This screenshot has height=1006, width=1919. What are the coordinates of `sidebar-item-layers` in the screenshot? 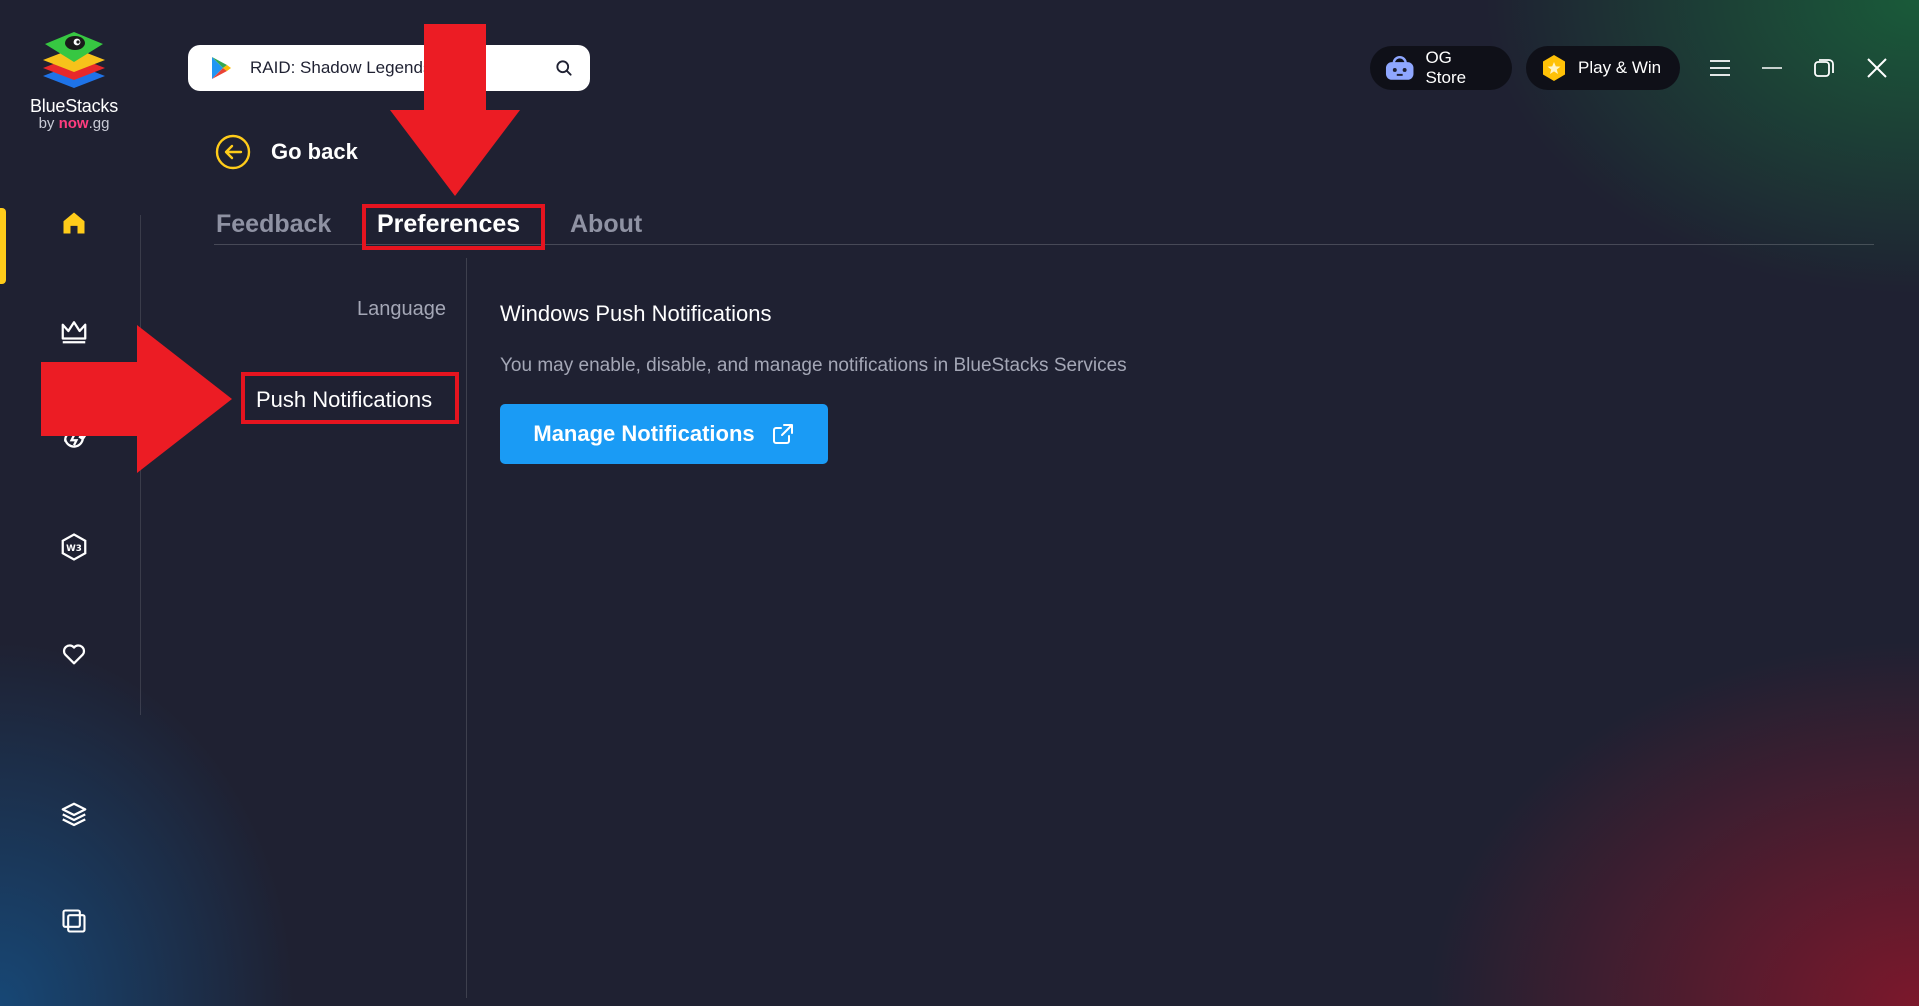 It's located at (74, 815).